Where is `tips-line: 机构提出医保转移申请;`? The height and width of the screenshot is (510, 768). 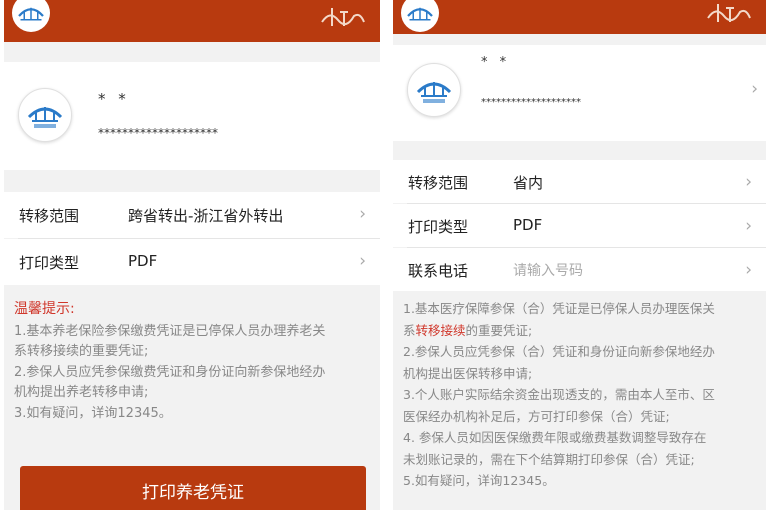
tips-line: 机构提出医保转移申请; is located at coordinates (468, 373).